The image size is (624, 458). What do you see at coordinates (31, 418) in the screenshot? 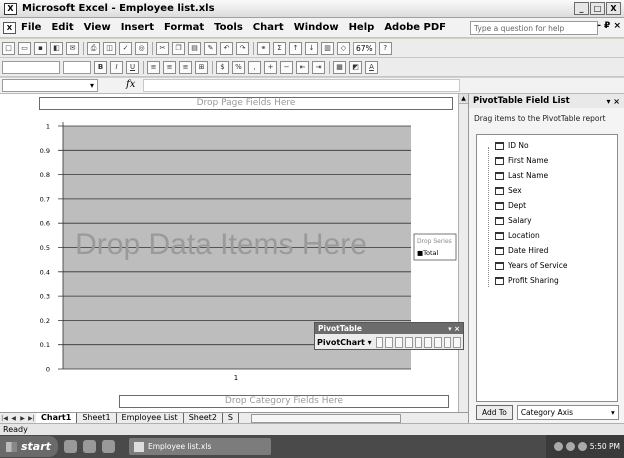
I see `last-sheet-icon: ▶|` at bounding box center [31, 418].